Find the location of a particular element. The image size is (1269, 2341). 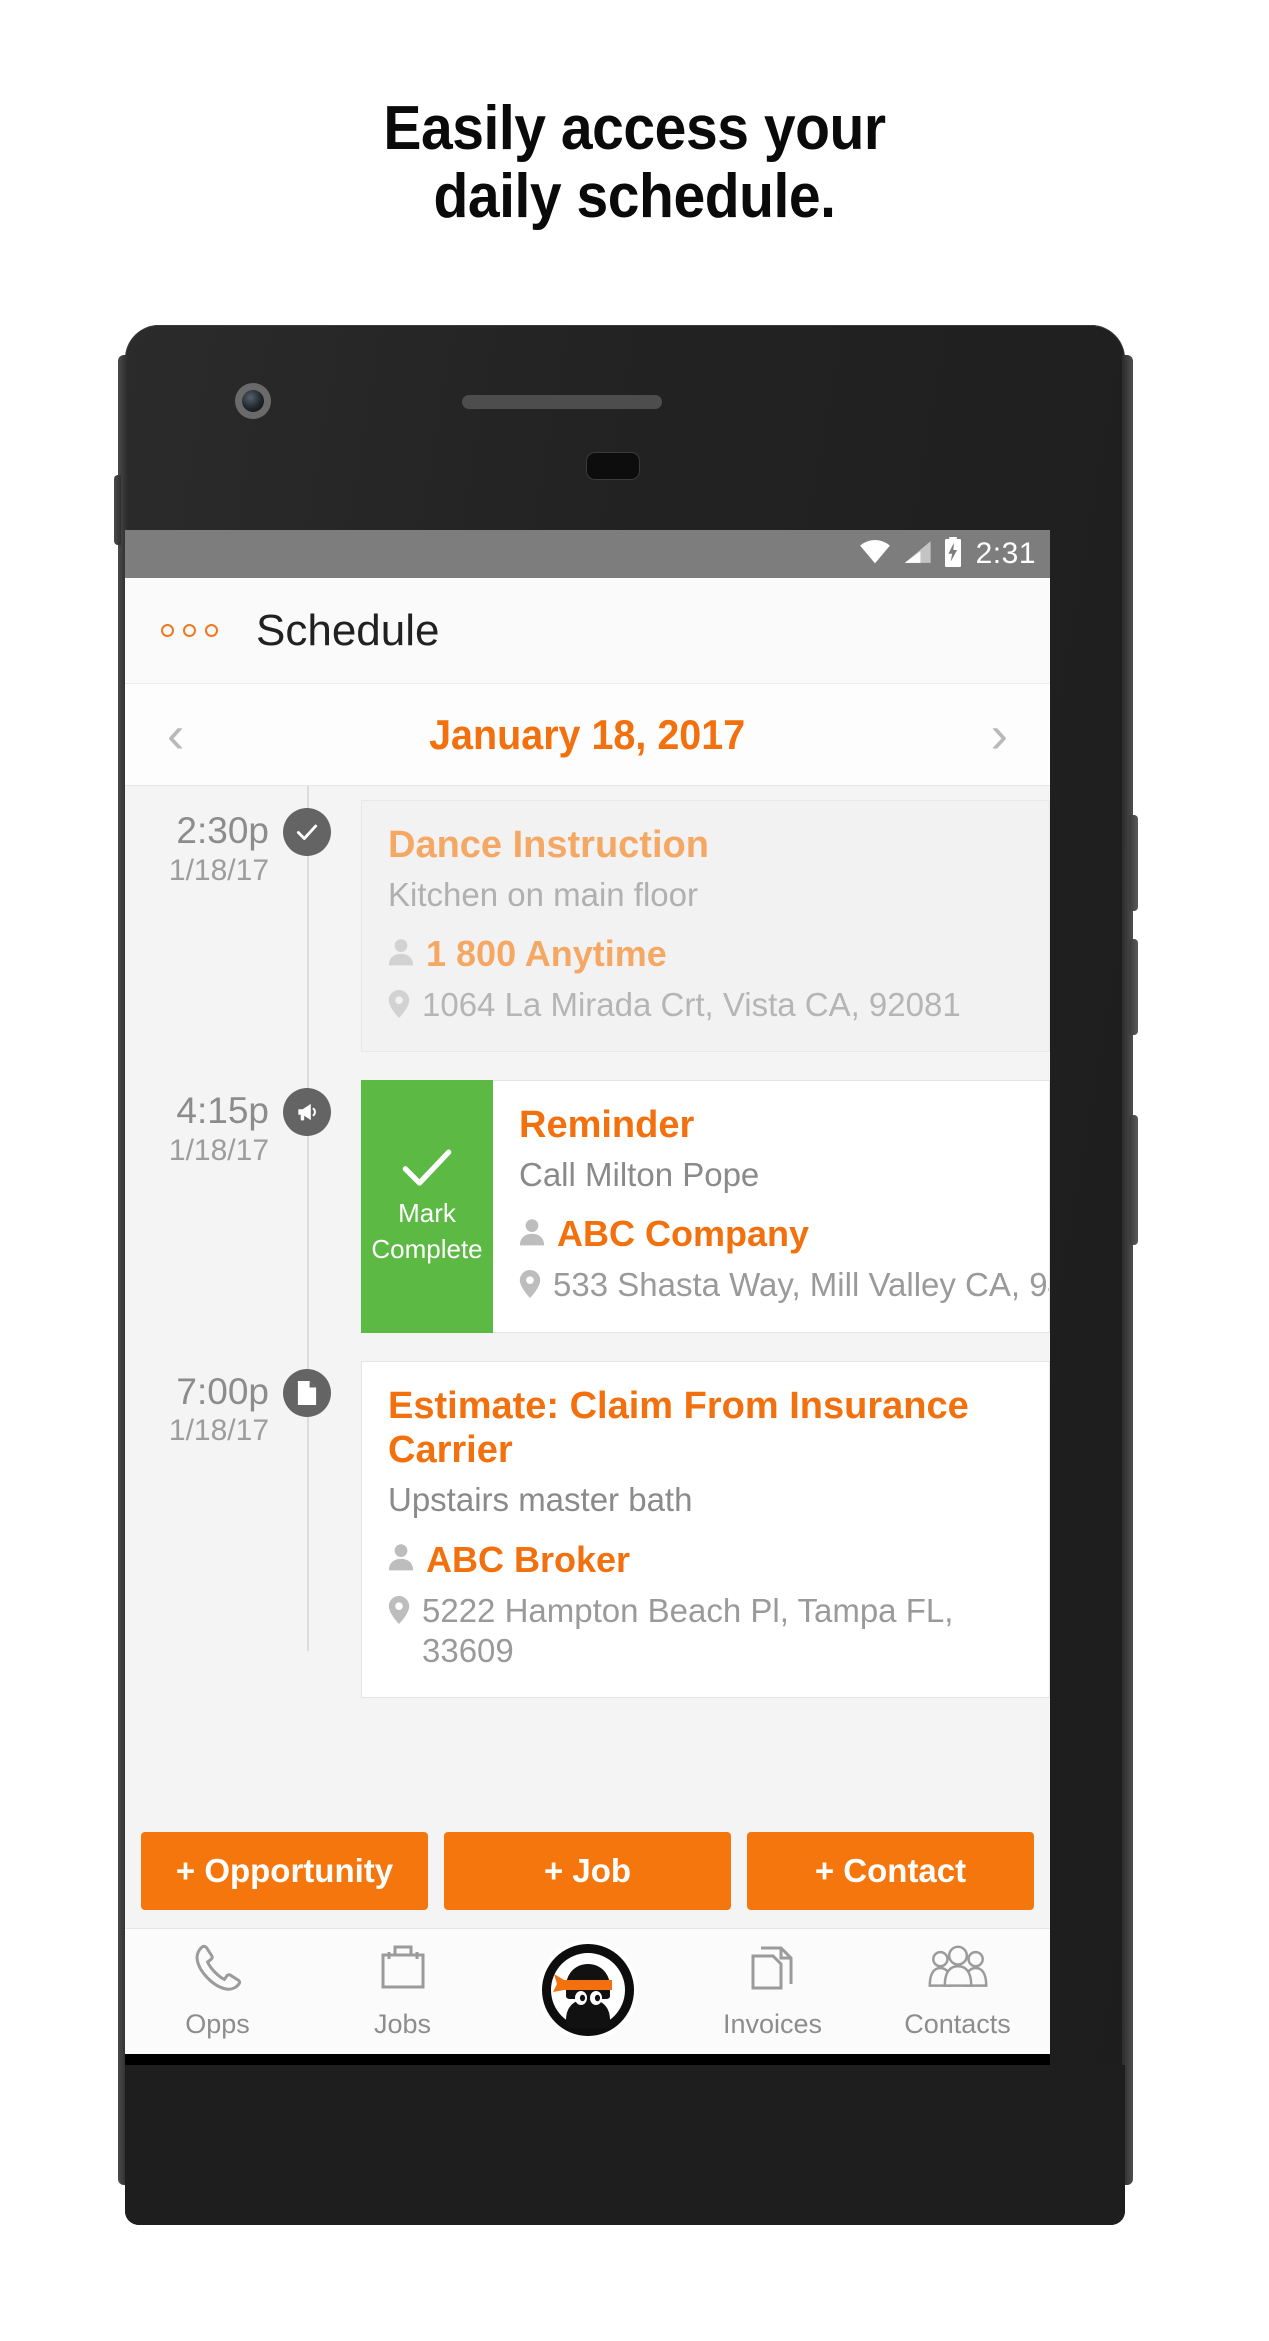

current-date-label: January 18, 2017 is located at coordinates (587, 734).